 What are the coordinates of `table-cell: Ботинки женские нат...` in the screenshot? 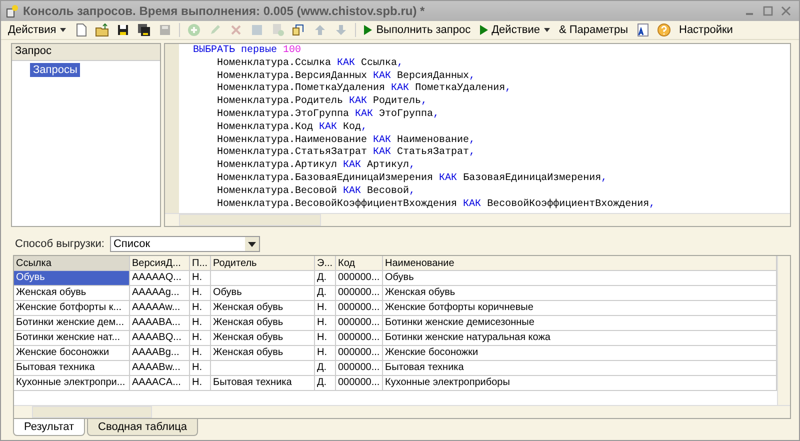 It's located at (72, 338).